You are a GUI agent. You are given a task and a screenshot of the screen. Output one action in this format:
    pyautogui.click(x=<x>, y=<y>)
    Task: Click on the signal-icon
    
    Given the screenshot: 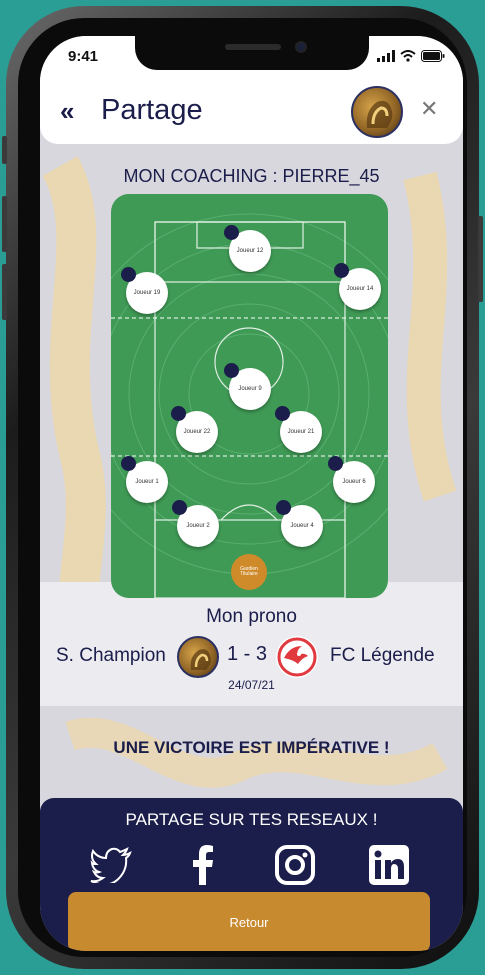 What is the action you would take?
    pyautogui.click(x=386, y=56)
    